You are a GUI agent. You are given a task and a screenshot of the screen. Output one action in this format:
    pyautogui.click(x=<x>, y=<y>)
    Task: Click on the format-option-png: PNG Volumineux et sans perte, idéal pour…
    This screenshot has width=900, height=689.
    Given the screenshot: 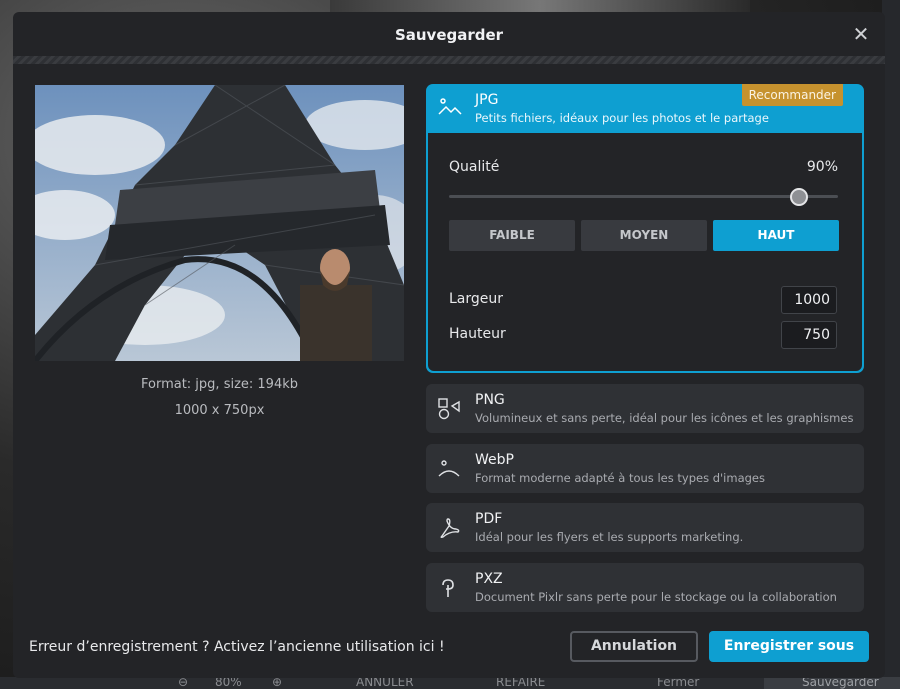 What is the action you would take?
    pyautogui.click(x=645, y=408)
    